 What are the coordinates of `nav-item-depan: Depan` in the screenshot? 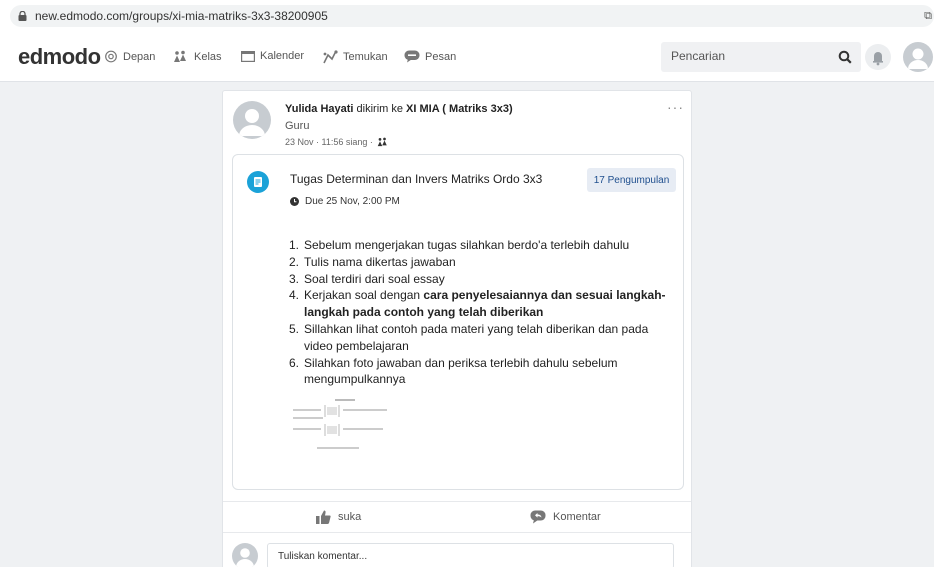 It's located at (129, 56).